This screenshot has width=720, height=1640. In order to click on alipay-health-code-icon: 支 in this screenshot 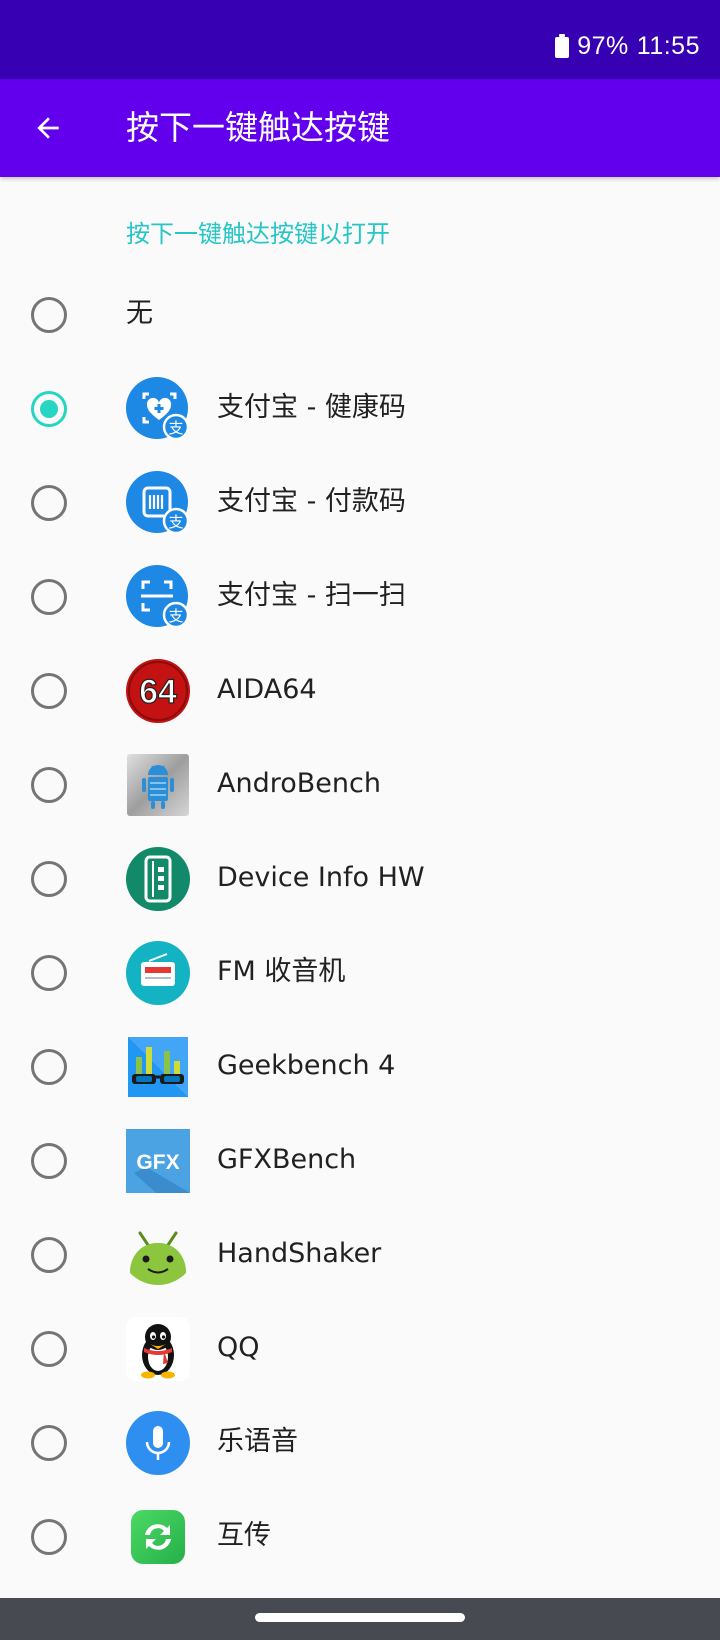, I will do `click(158, 409)`.